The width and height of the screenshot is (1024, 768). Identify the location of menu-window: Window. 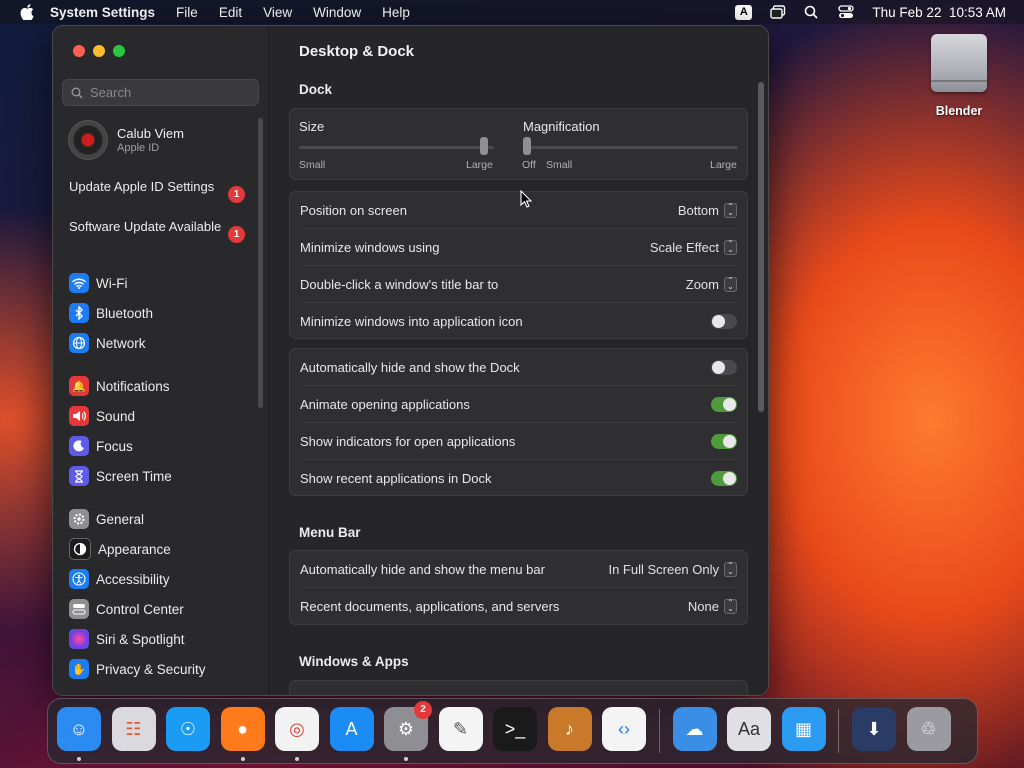
(337, 12).